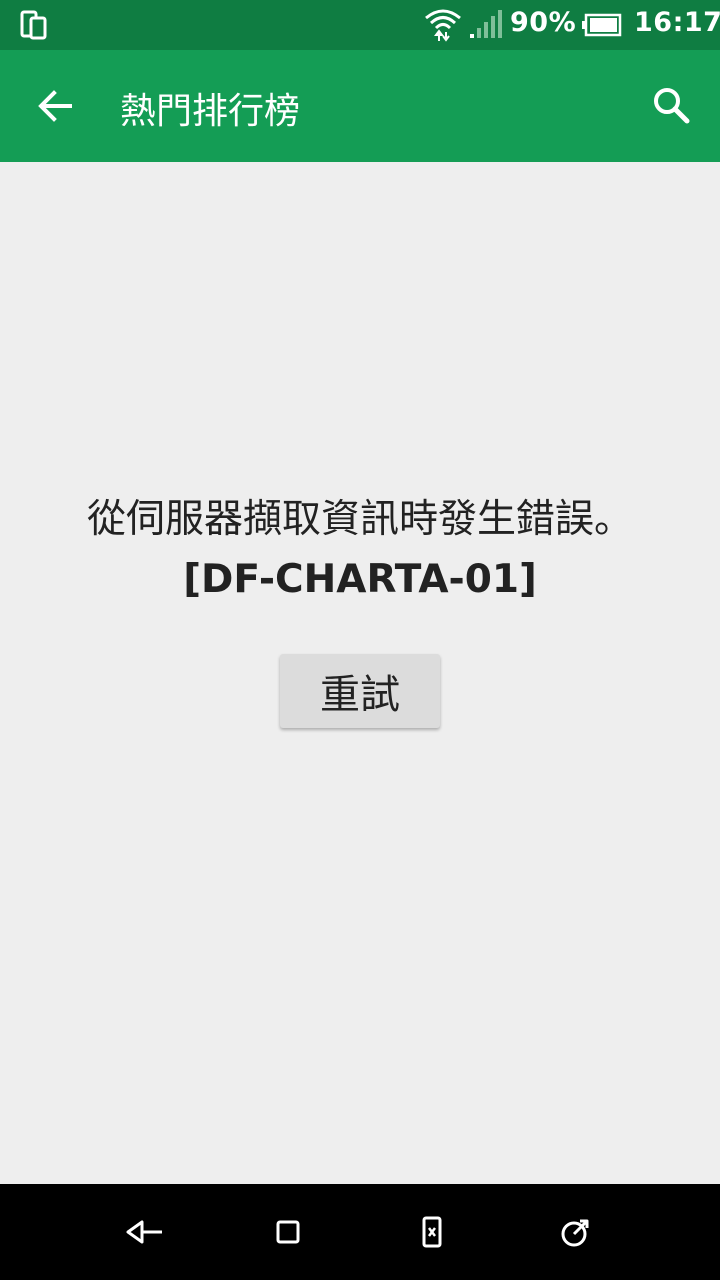 Image resolution: width=720 pixels, height=1280 pixels. What do you see at coordinates (576, 1232) in the screenshot?
I see `nav-recents-icon` at bounding box center [576, 1232].